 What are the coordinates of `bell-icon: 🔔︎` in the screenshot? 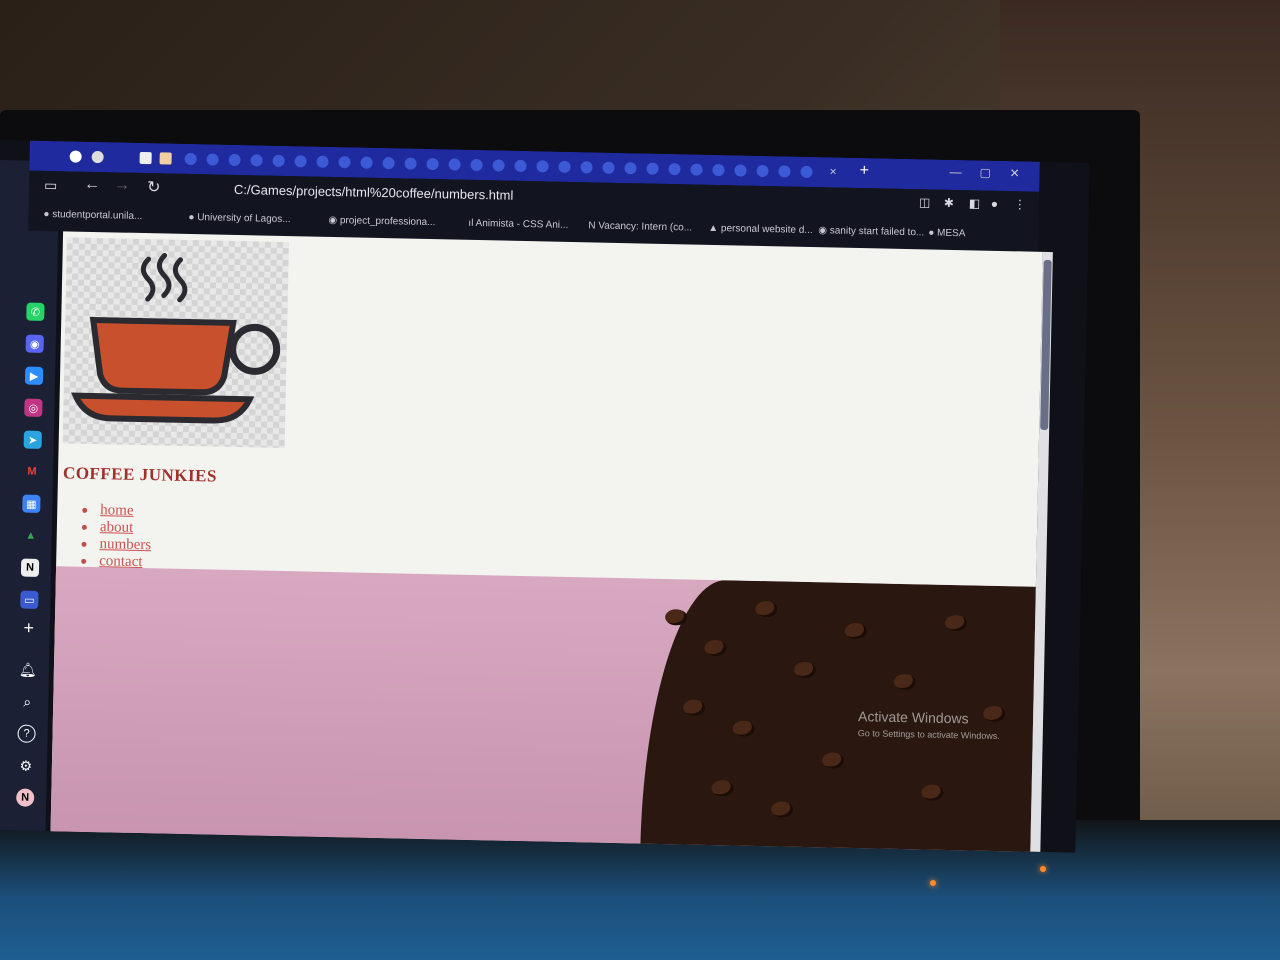 It's located at (28, 670).